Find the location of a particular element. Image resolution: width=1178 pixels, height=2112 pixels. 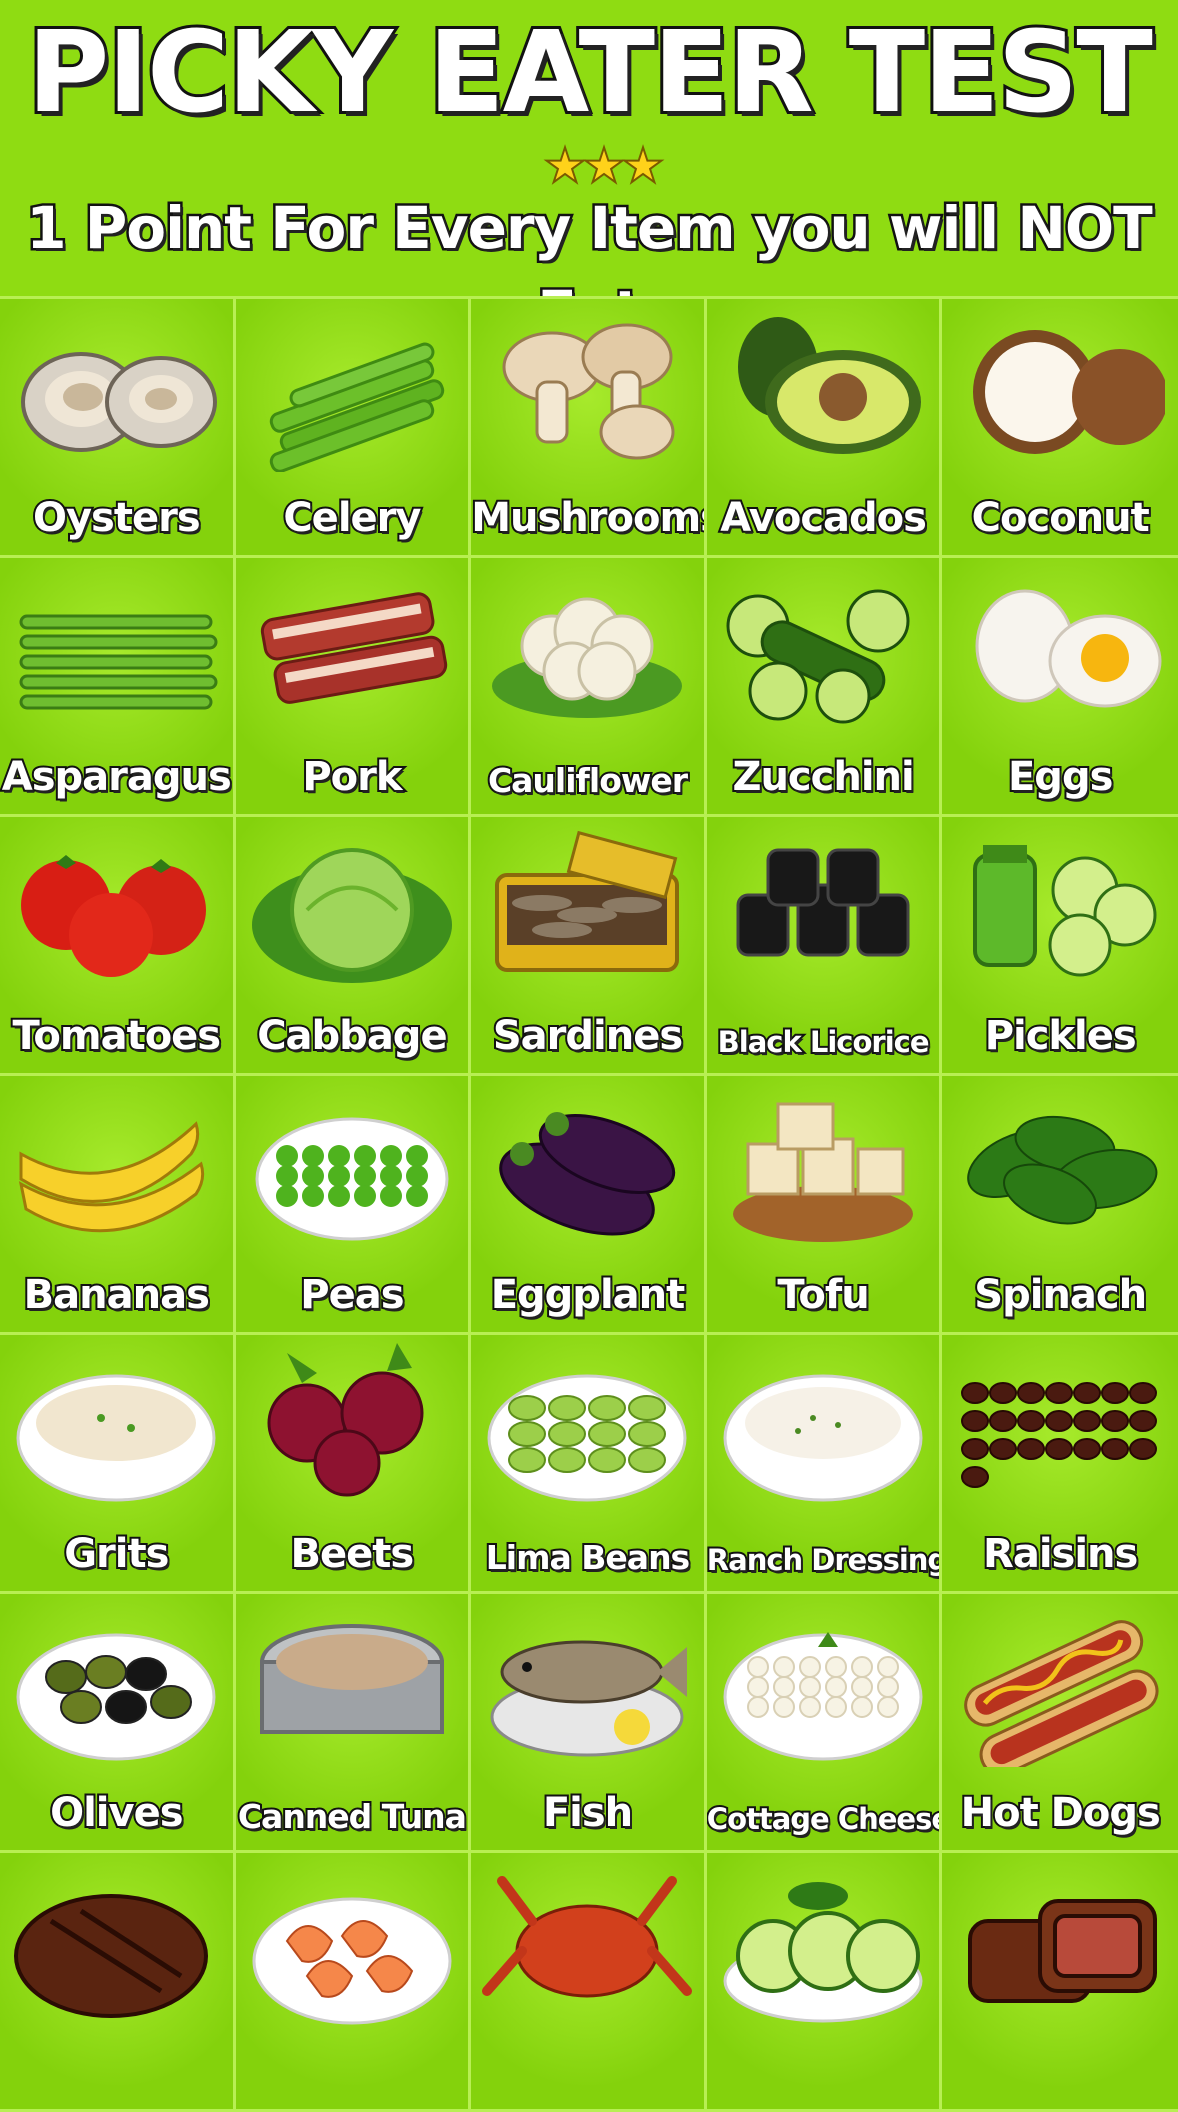

food-label: Coconut is located at coordinates (1061, 518).